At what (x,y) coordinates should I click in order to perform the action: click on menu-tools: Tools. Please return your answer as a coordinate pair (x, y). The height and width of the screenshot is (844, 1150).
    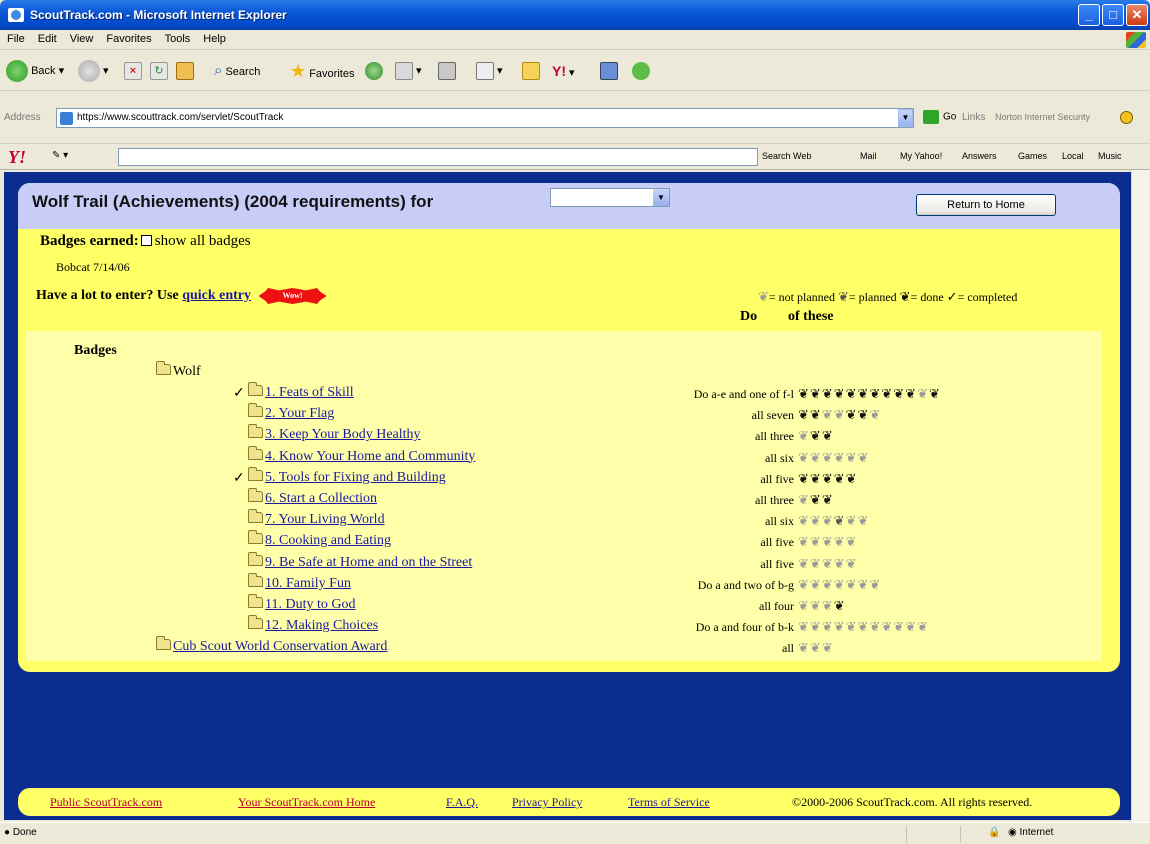
    Looking at the image, I should click on (177, 37).